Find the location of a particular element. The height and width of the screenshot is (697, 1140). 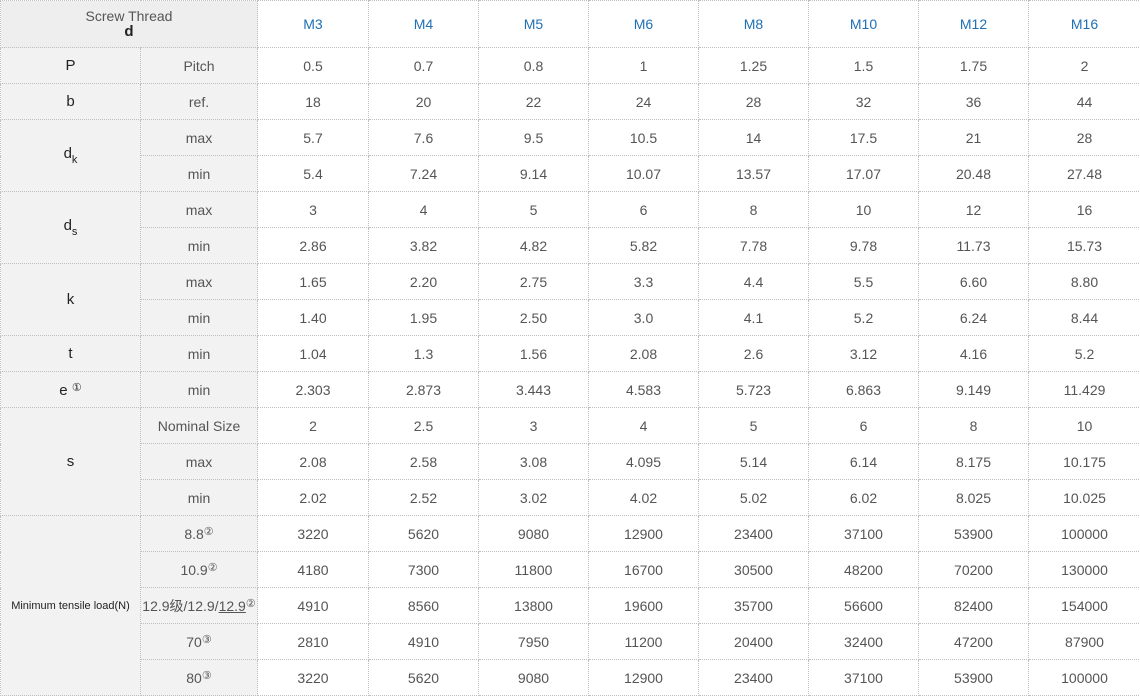

value-cell: 5620 is located at coordinates (423, 533).